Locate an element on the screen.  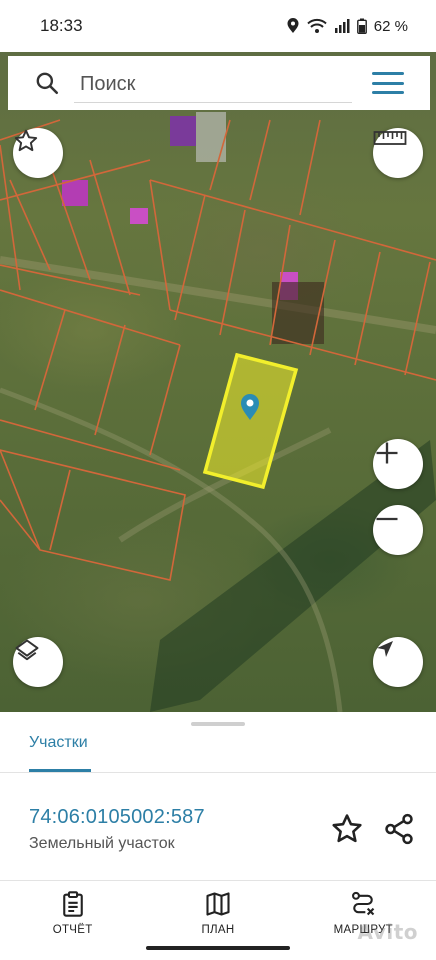
zoom-in-button is located at coordinates (398, 464).